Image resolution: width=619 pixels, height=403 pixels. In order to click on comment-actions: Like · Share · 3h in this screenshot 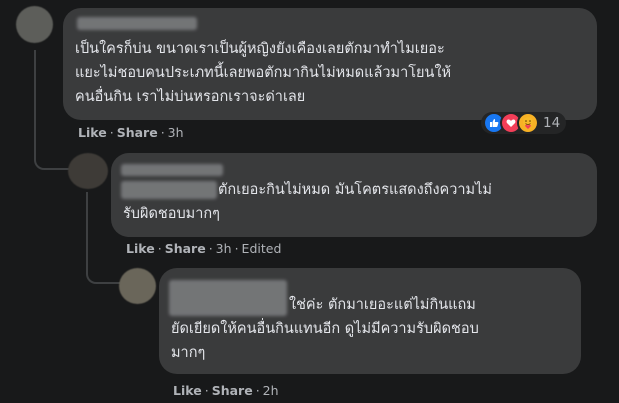, I will do `click(131, 132)`.